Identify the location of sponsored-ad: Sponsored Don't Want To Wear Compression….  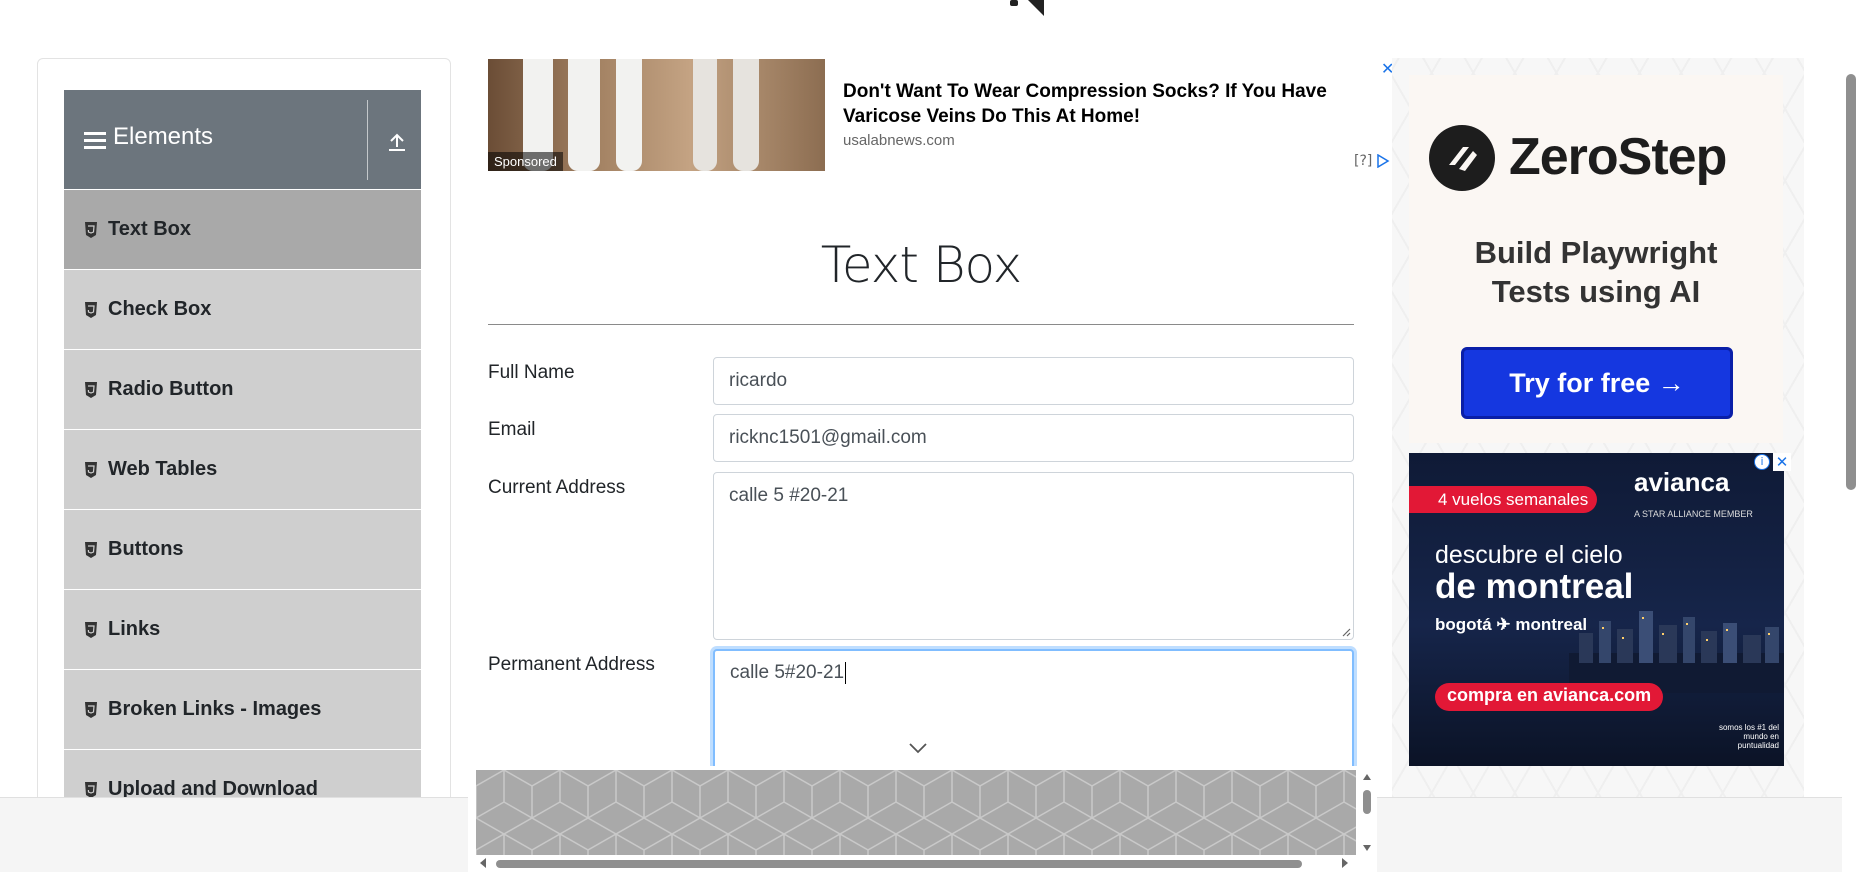
(941, 115).